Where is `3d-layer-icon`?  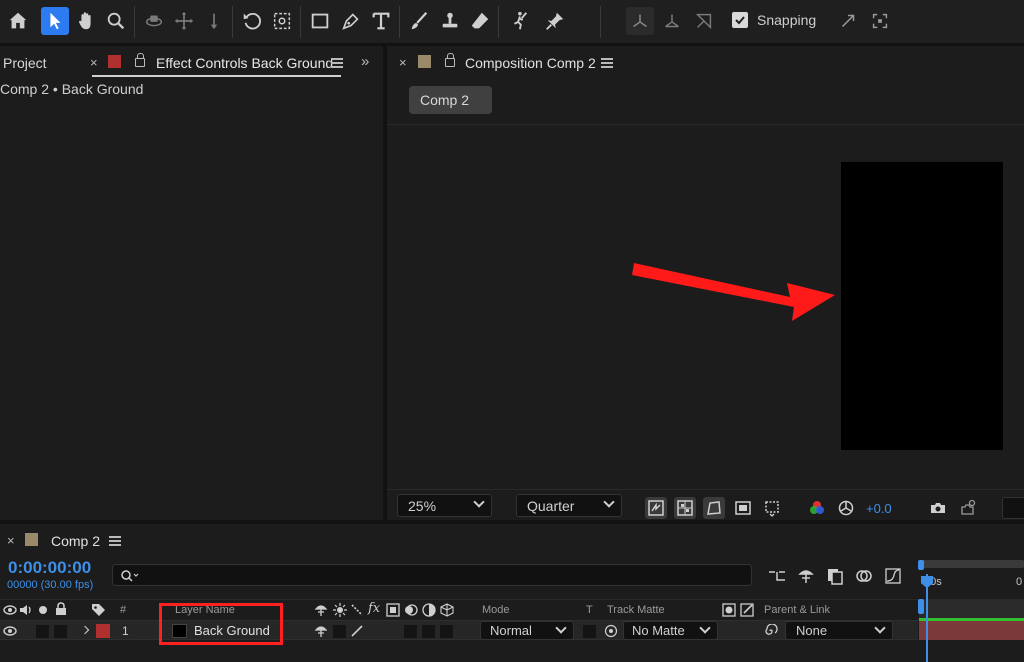
3d-layer-icon is located at coordinates (447, 610).